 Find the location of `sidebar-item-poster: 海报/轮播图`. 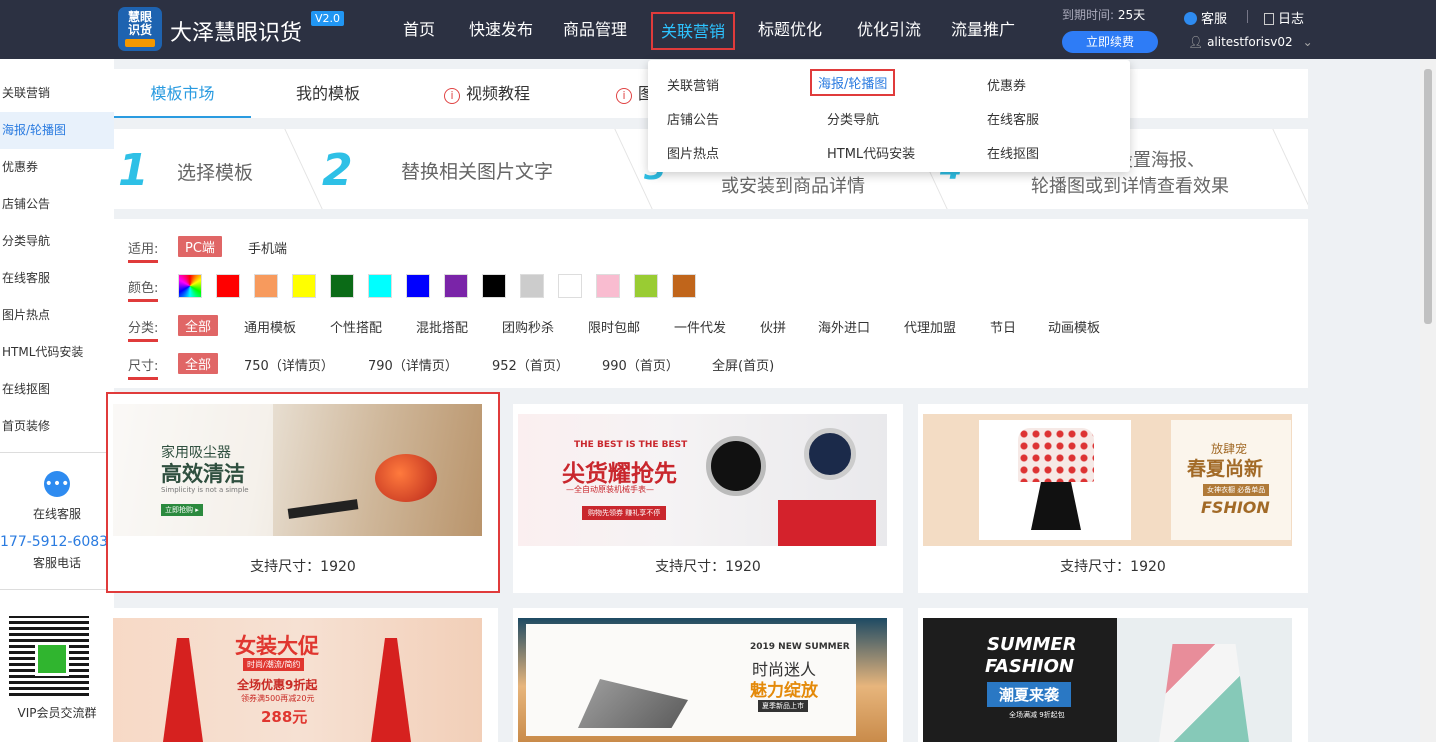

sidebar-item-poster: 海报/轮播图 is located at coordinates (57, 130).